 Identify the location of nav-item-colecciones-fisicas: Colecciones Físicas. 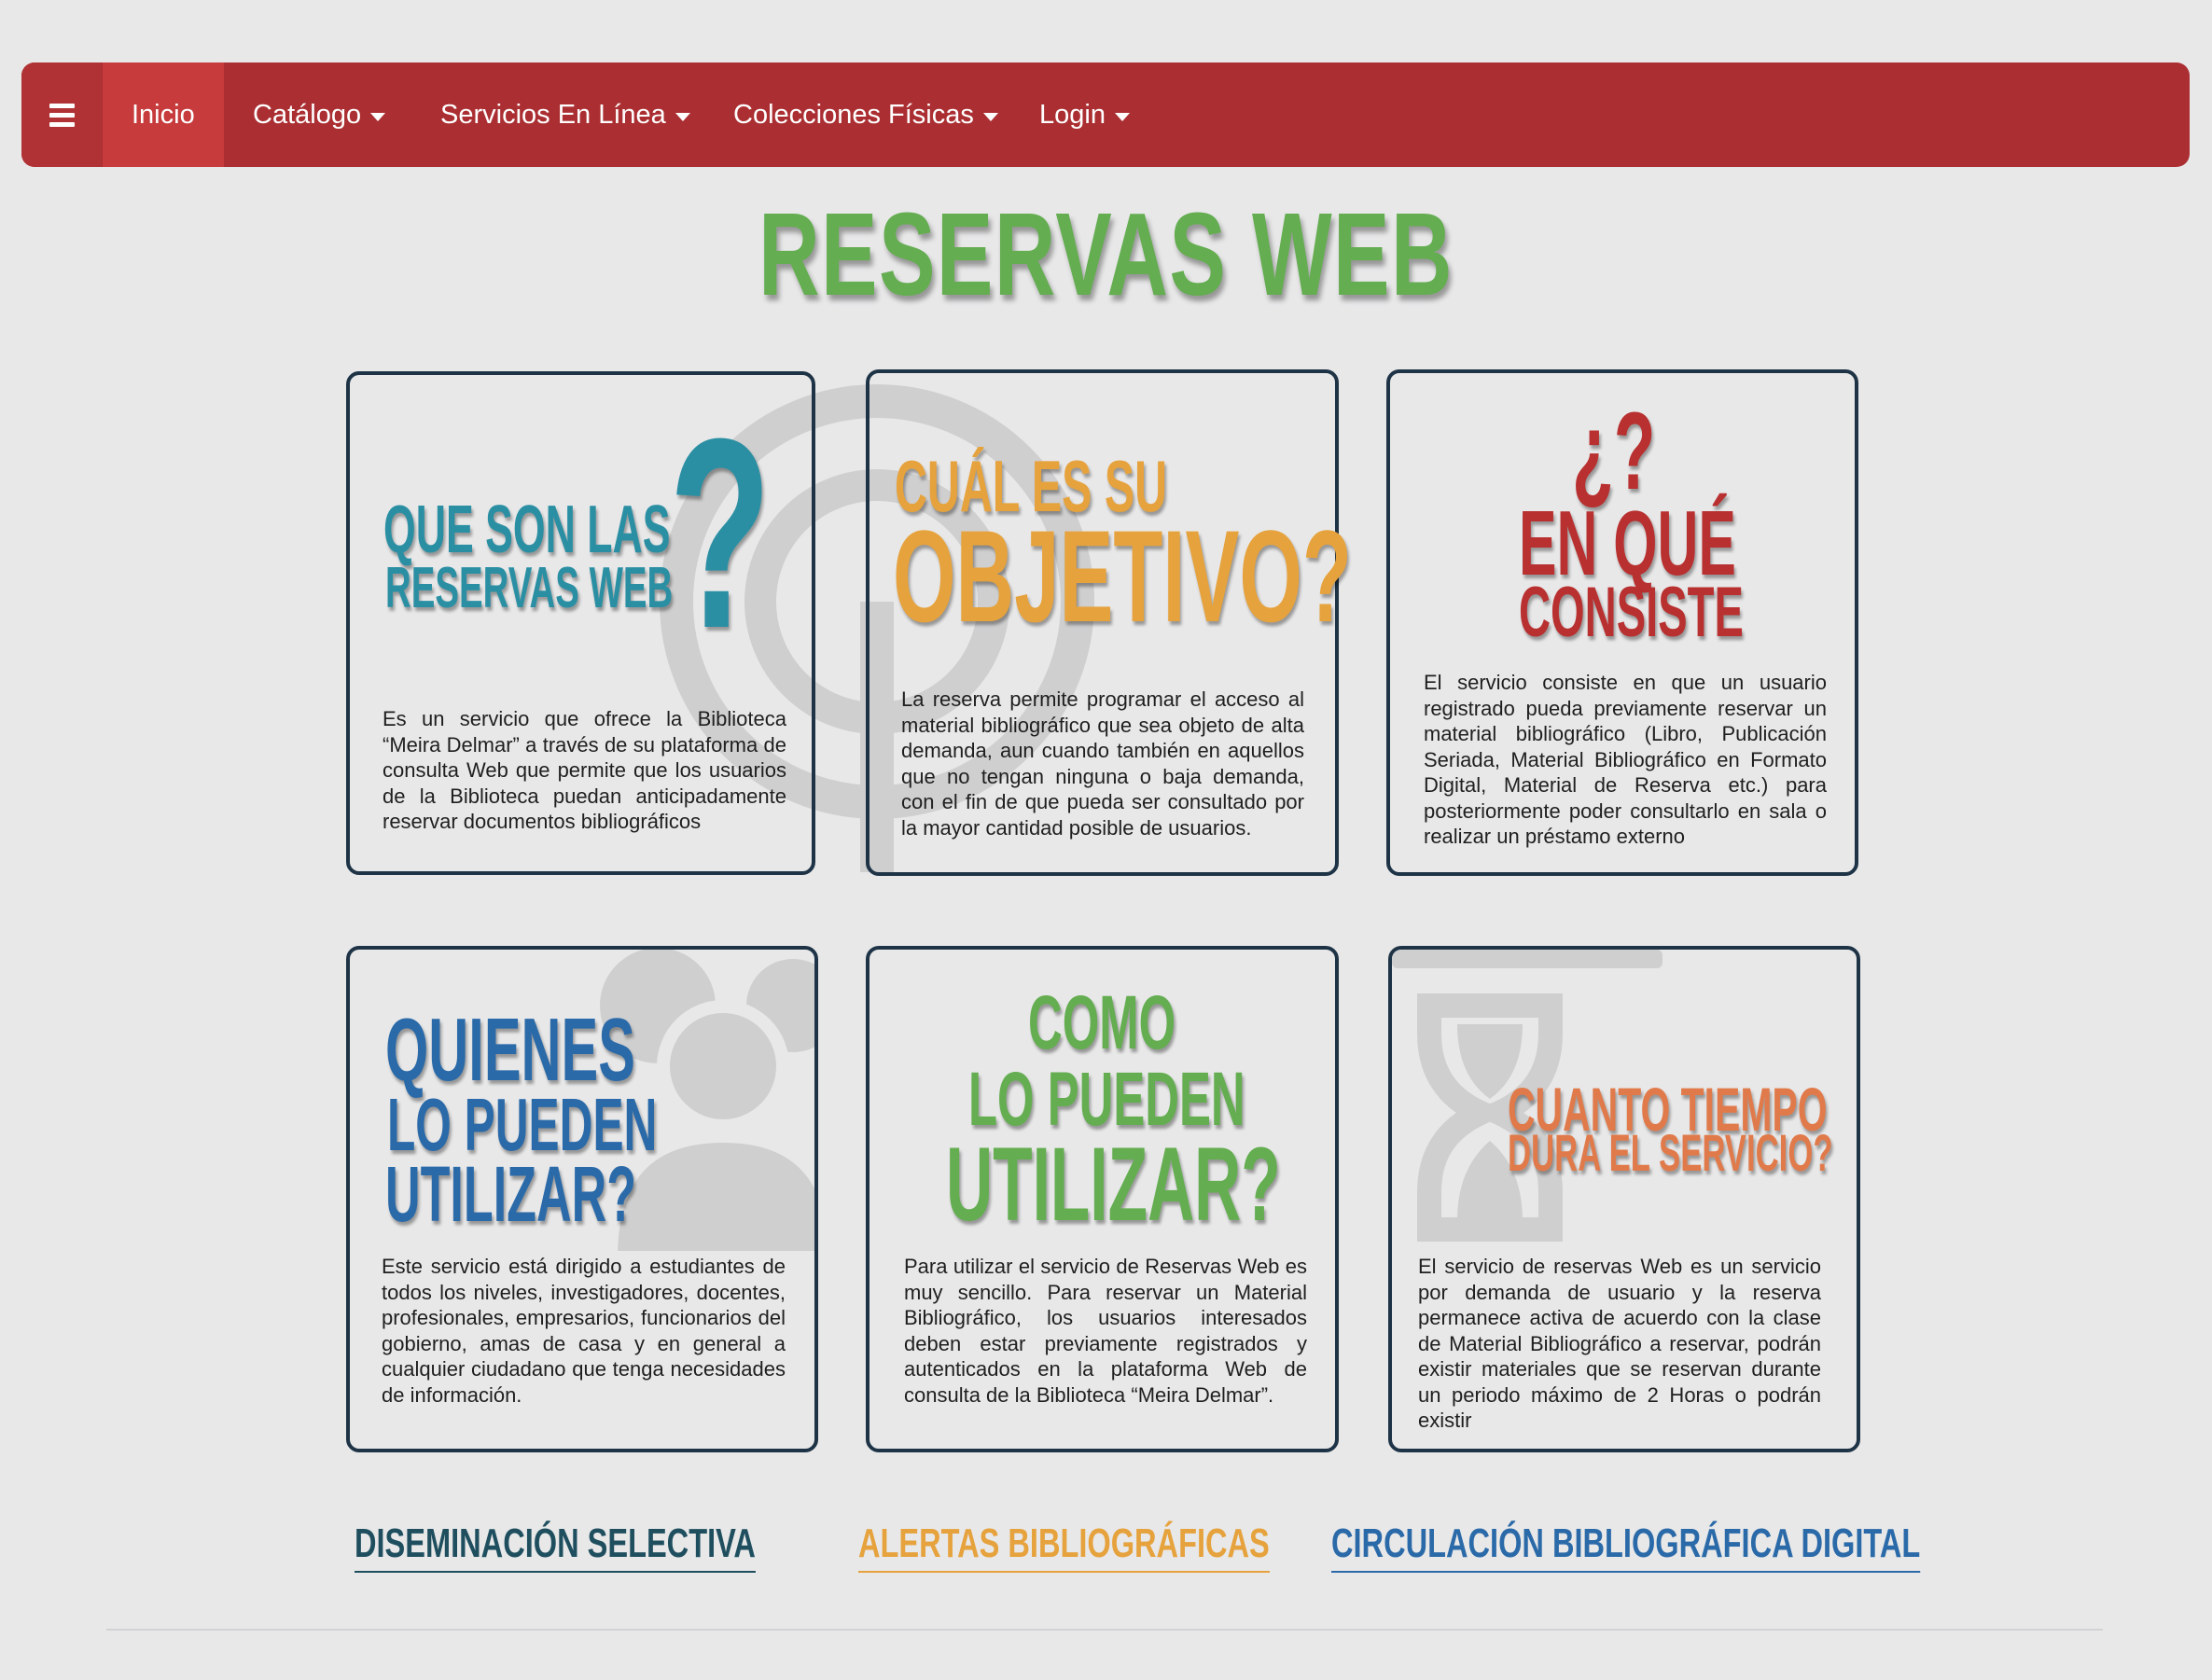
(866, 114).